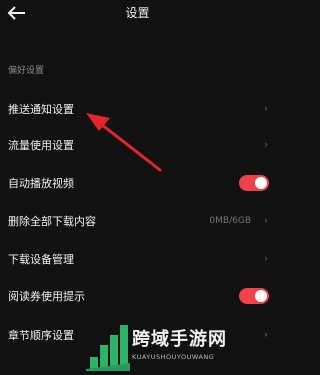 The height and width of the screenshot is (375, 320). Describe the element at coordinates (173, 357) in the screenshot. I see `watermark-subtext: KUAYUSHOUYOUWANG` at that location.